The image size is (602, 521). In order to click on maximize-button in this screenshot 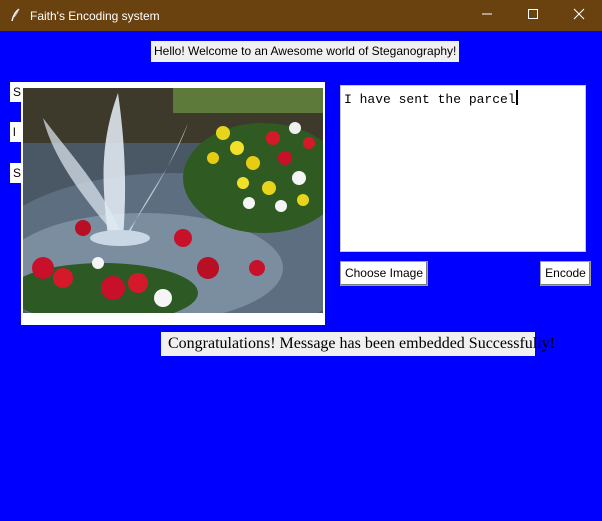, I will do `click(533, 15)`.